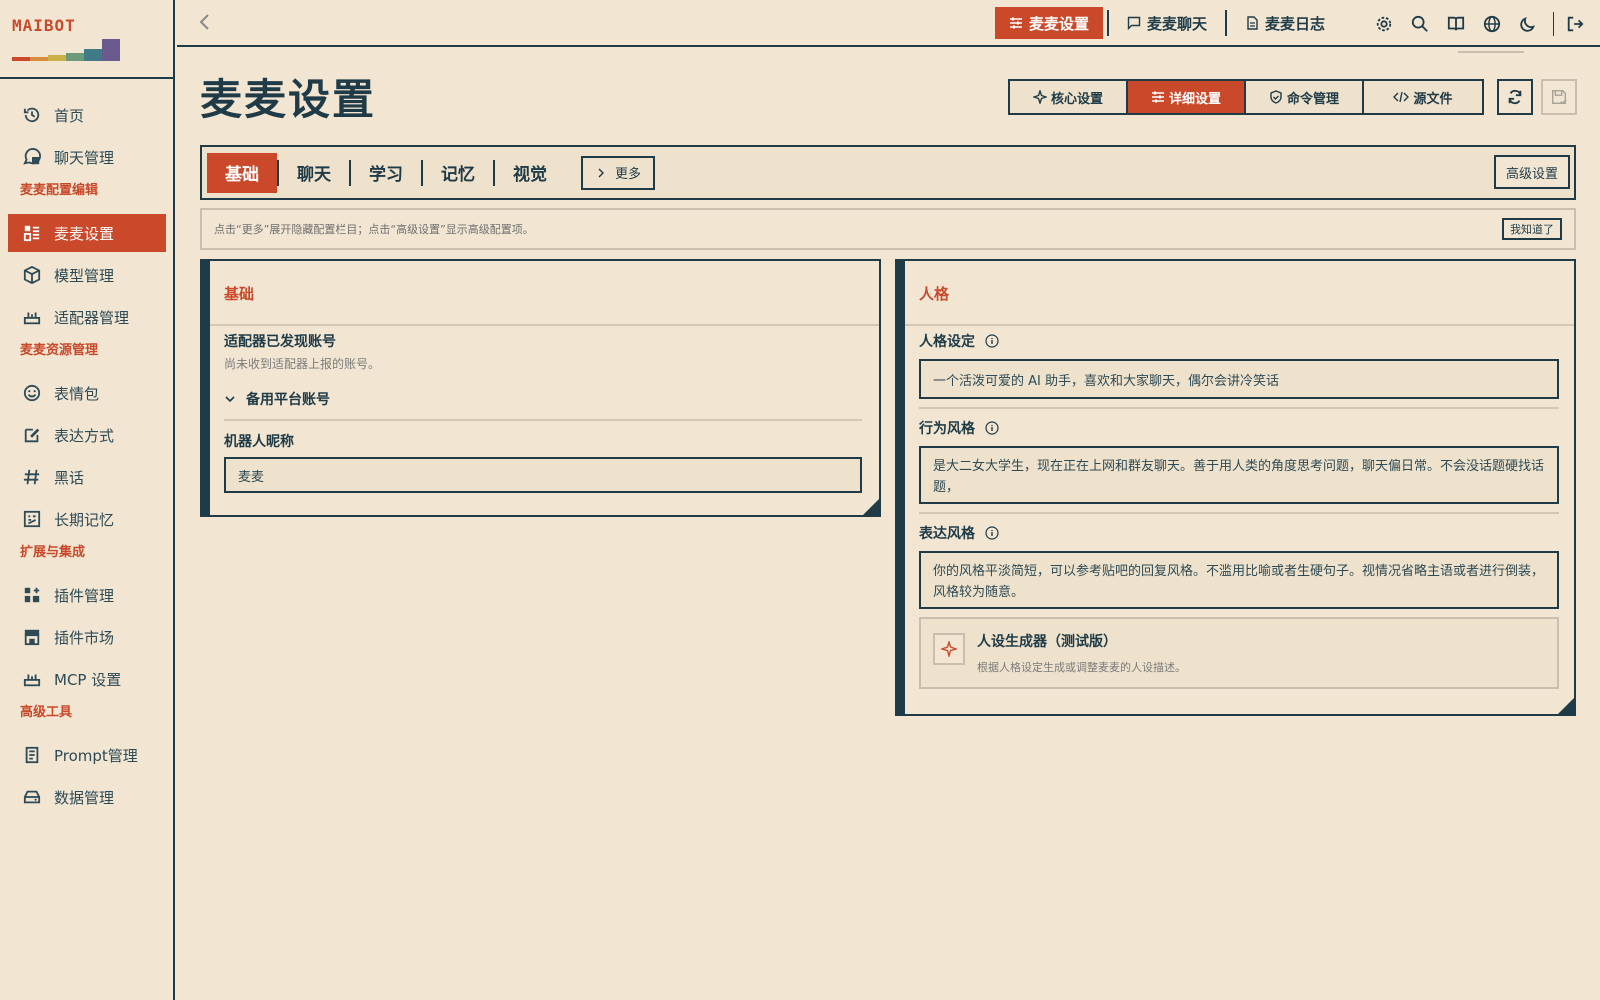 The height and width of the screenshot is (1000, 1600). I want to click on database-icon, so click(32, 797).